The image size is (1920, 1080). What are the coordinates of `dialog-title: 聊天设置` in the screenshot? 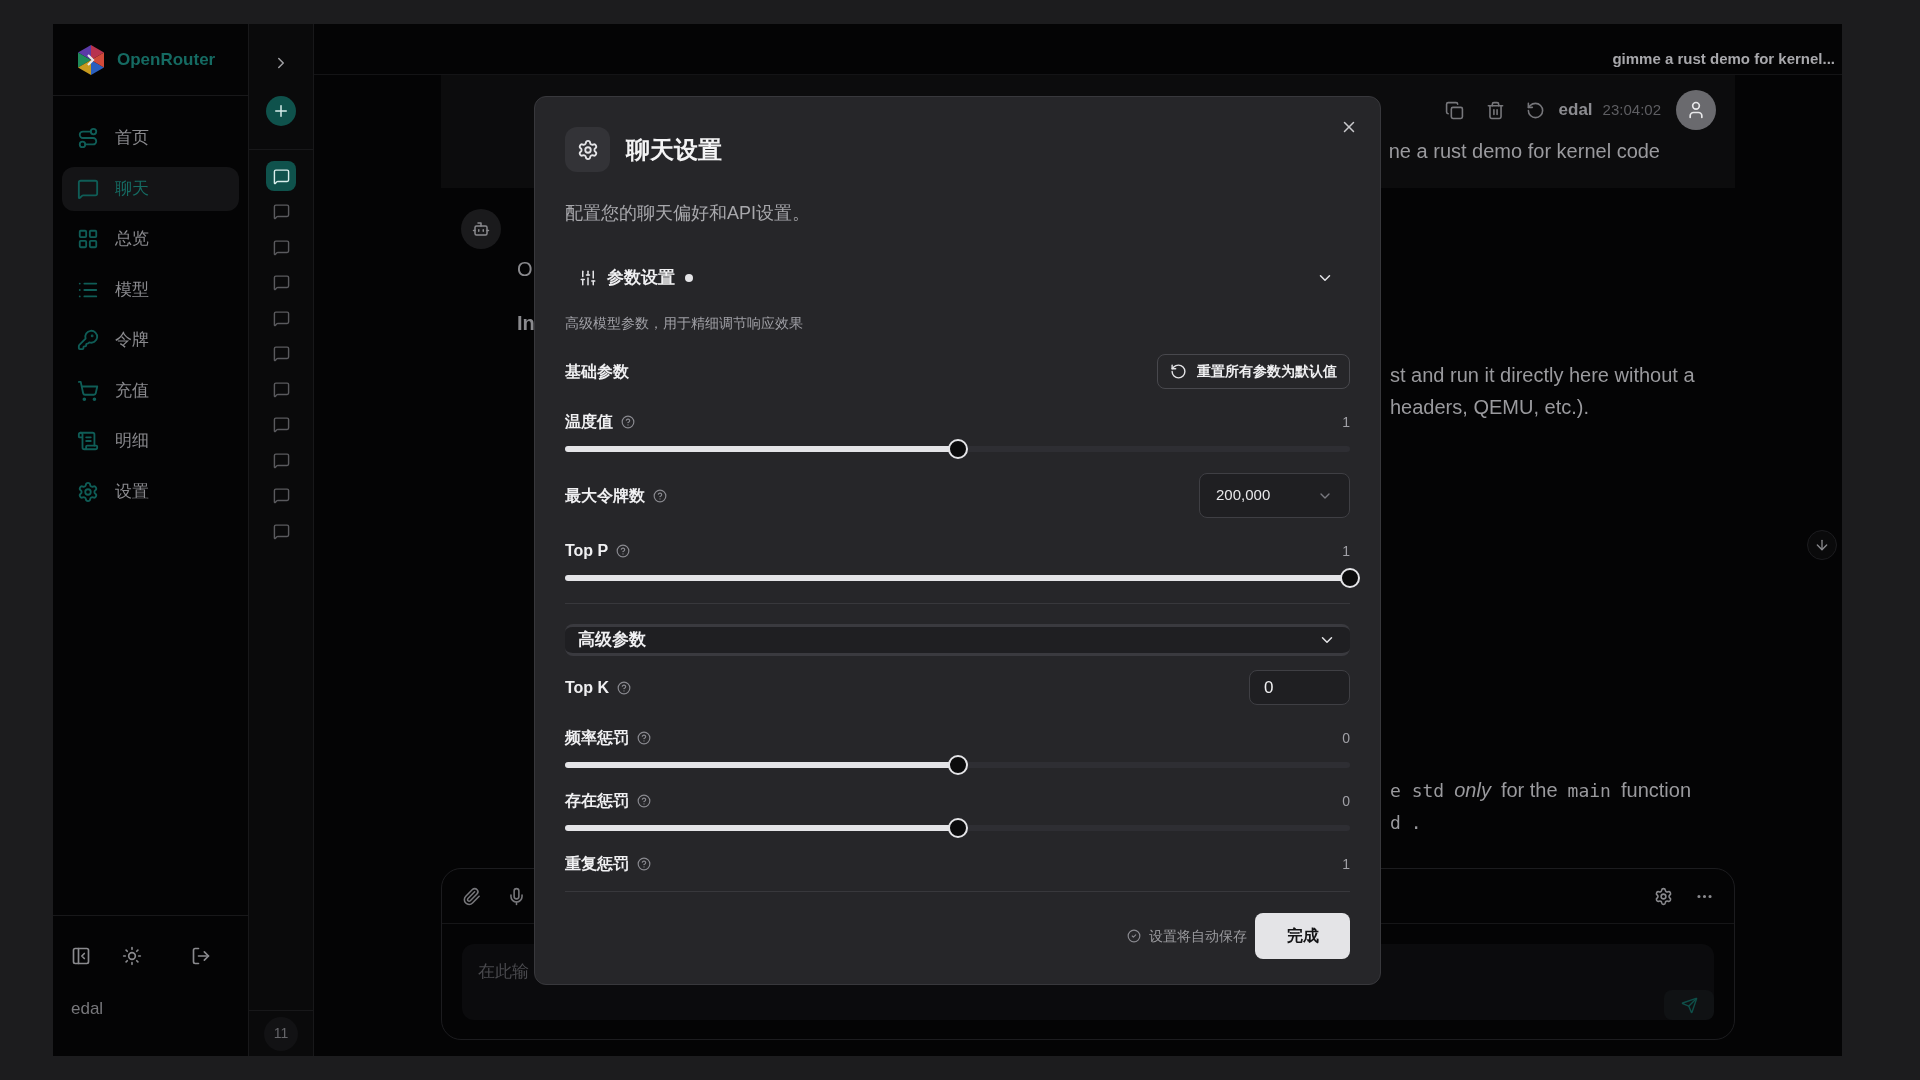 It's located at (674, 149).